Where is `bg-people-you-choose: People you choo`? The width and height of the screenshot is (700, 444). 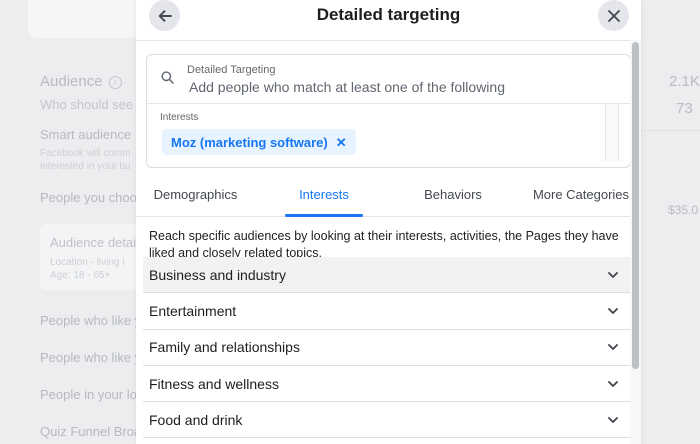 bg-people-you-choose: People you choo is located at coordinates (88, 197).